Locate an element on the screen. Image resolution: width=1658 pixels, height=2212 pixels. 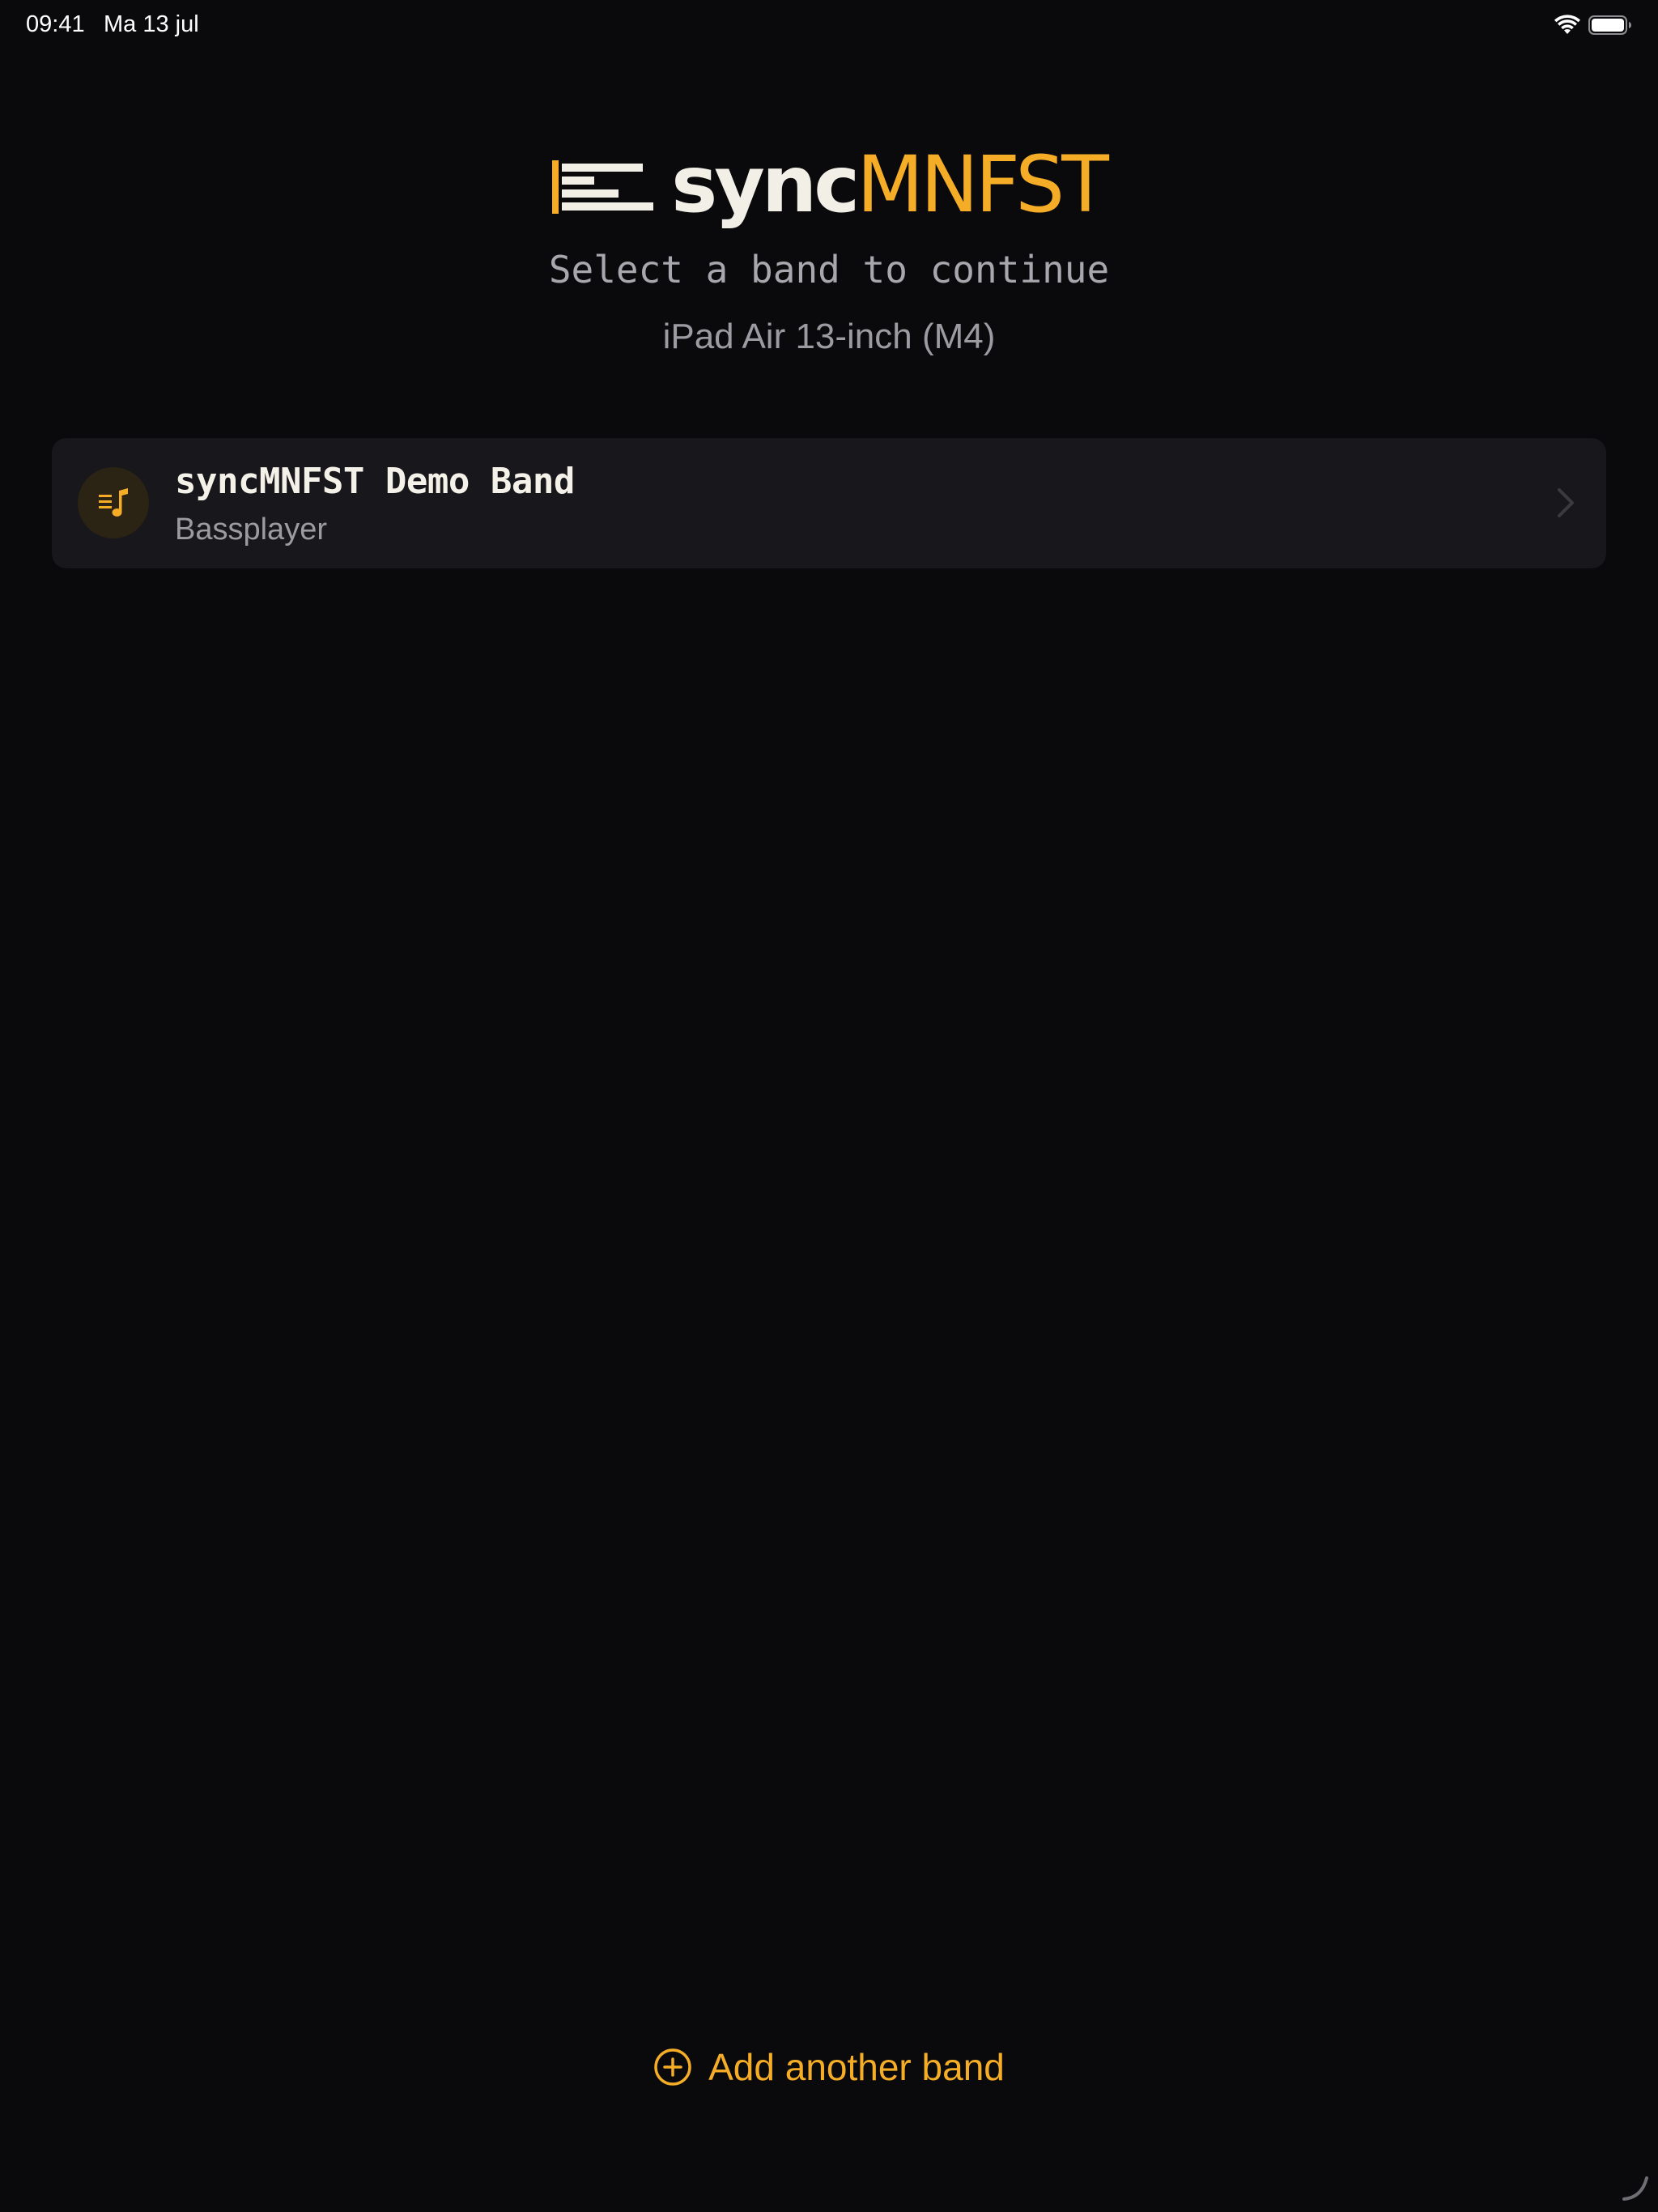
logo-text-sync: sync is located at coordinates (765, 185).